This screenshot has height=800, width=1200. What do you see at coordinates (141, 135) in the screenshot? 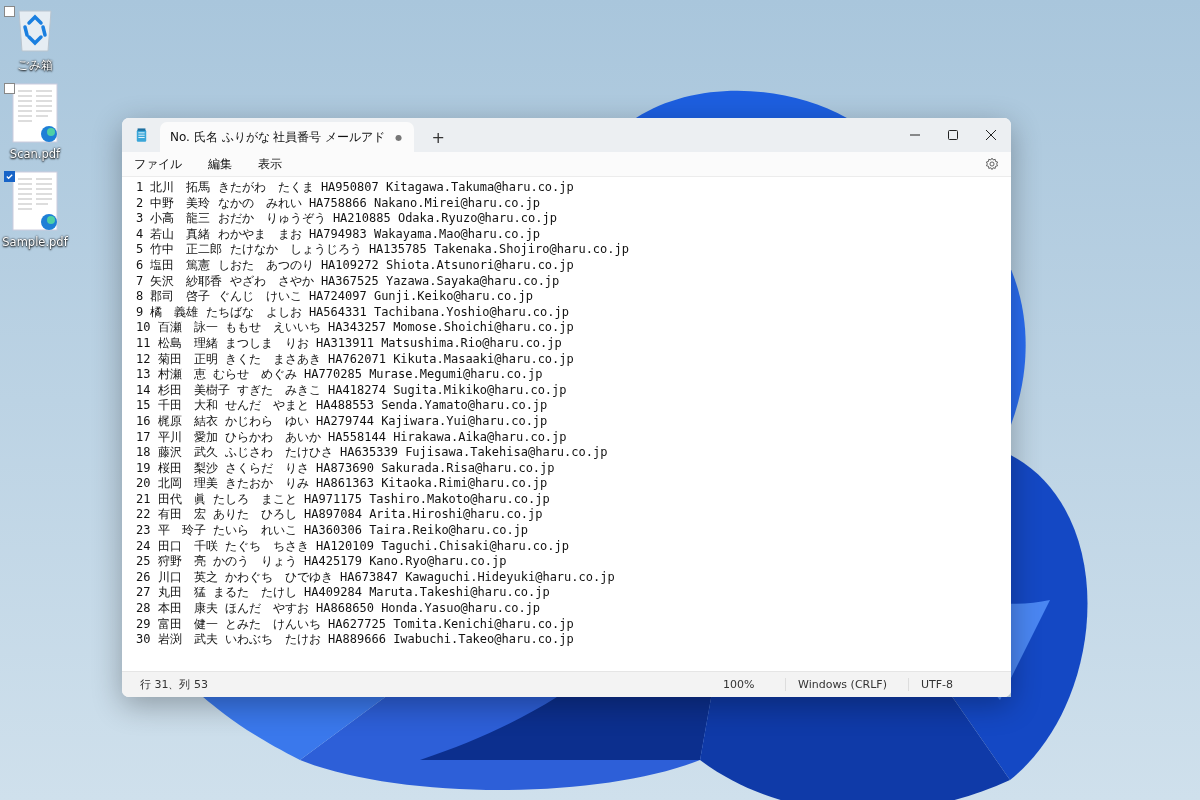
I see `notepad-icon` at bounding box center [141, 135].